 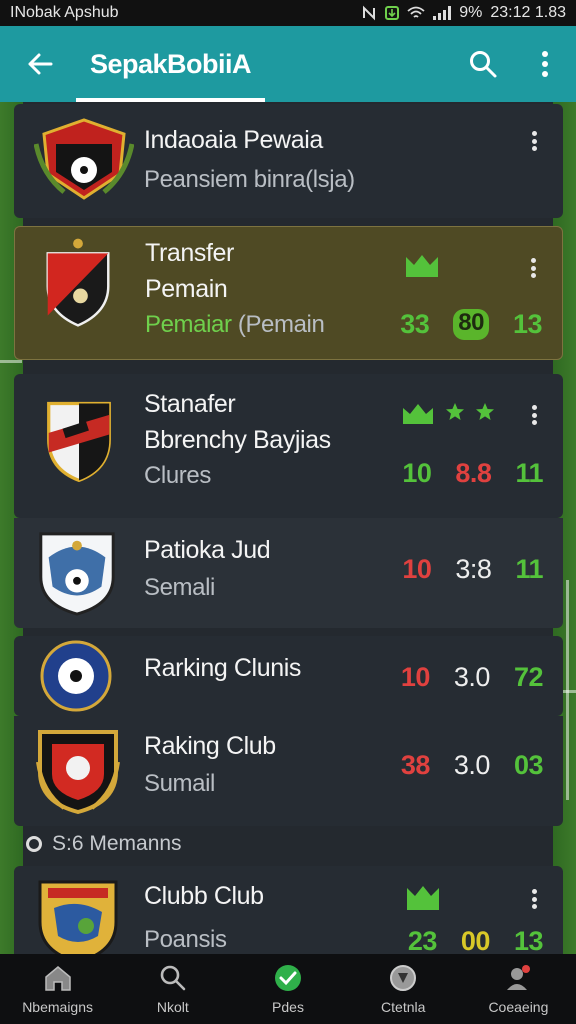 I want to click on list-item-clubb-club: Clubb Club Poansis 23 00 13, so click(x=288, y=915).